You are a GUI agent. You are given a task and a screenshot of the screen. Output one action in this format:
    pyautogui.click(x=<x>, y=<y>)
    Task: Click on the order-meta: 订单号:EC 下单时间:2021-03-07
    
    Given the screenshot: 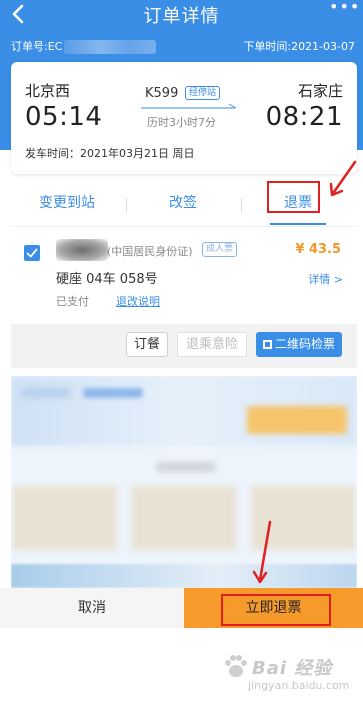 What is the action you would take?
    pyautogui.click(x=181, y=46)
    